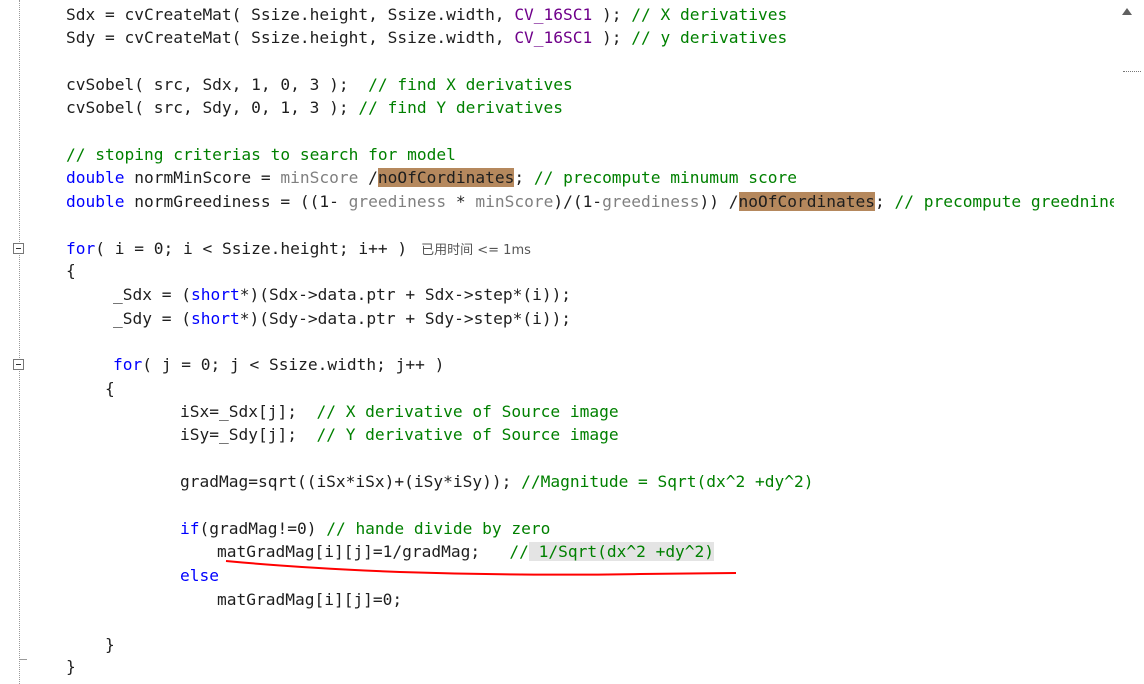 The height and width of the screenshot is (684, 1144). I want to click on scroll-up-arrow-icon, so click(1127, 11).